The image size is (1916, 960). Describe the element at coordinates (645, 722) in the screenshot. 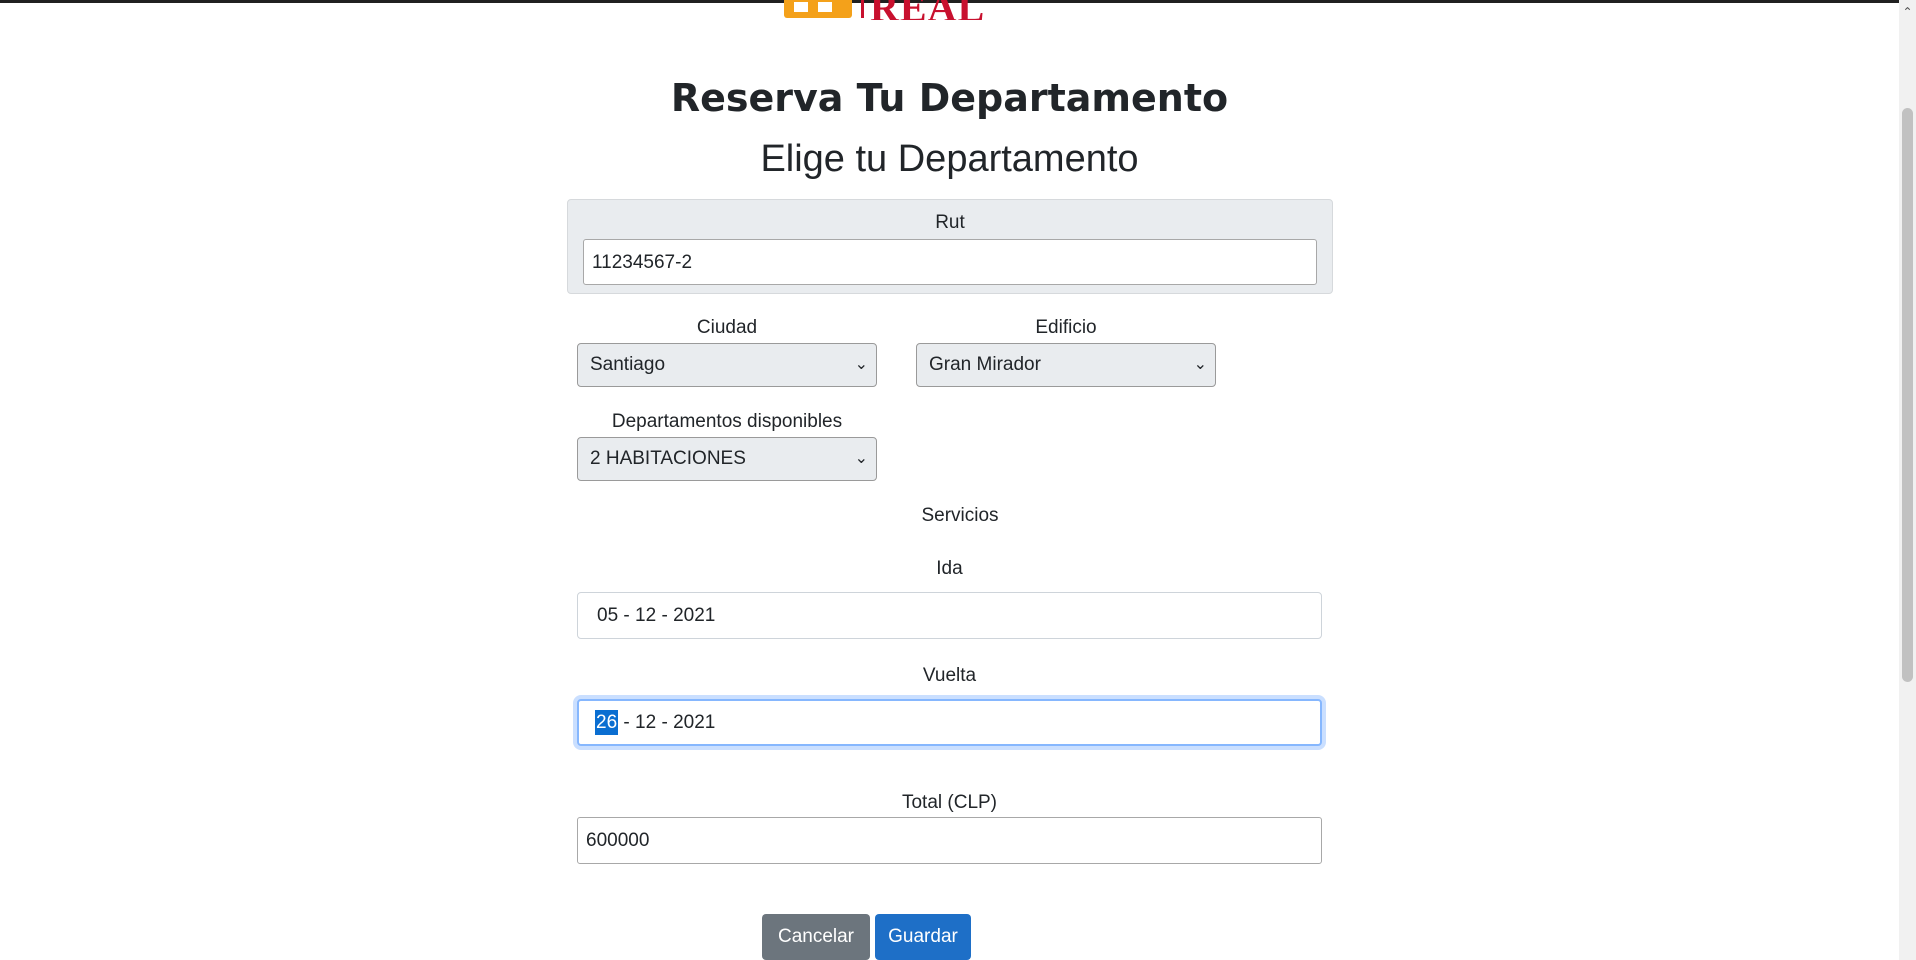

I see `vuelta-month: 12` at that location.